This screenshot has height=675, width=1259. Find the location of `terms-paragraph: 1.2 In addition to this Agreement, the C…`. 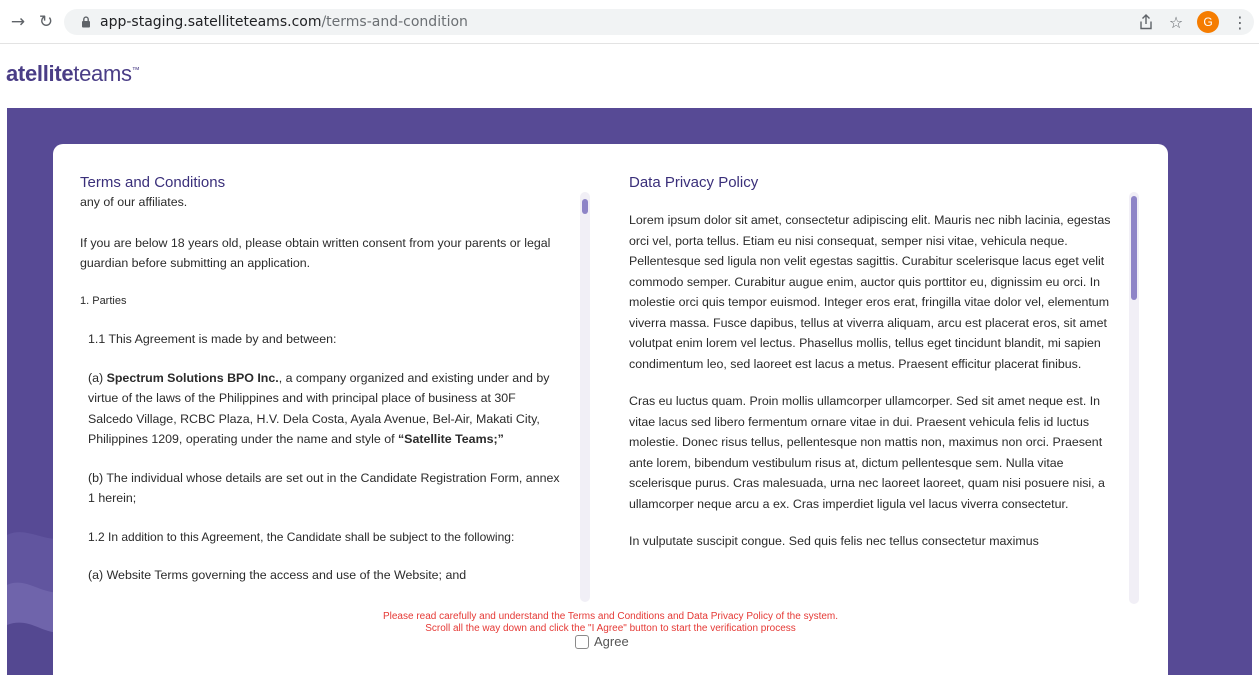

terms-paragraph: 1.2 In addition to this Agreement, the C… is located at coordinates (301, 536).